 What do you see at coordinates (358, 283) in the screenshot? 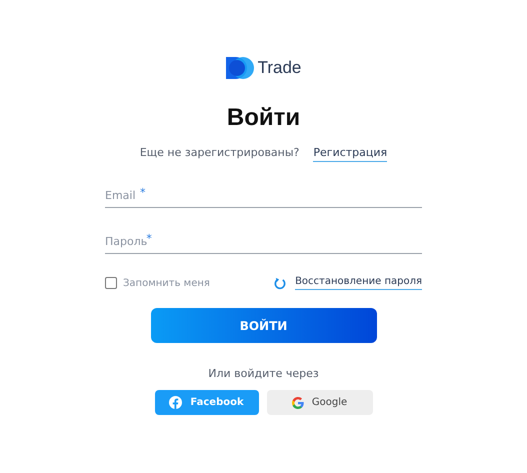
I see `recover-password-link: Восстановление пароля` at bounding box center [358, 283].